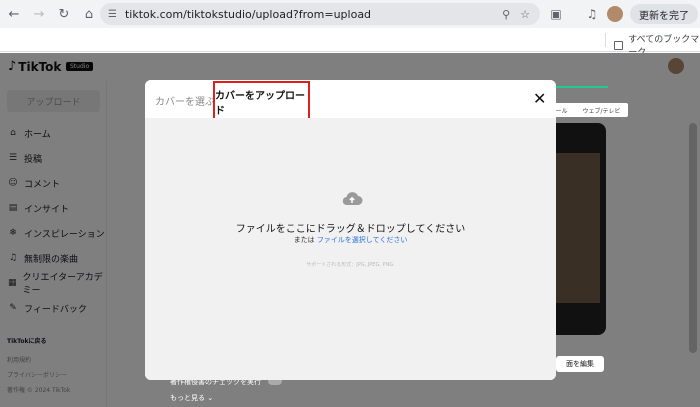 This screenshot has width=700, height=407. I want to click on bookmark-separator, so click(605, 40).